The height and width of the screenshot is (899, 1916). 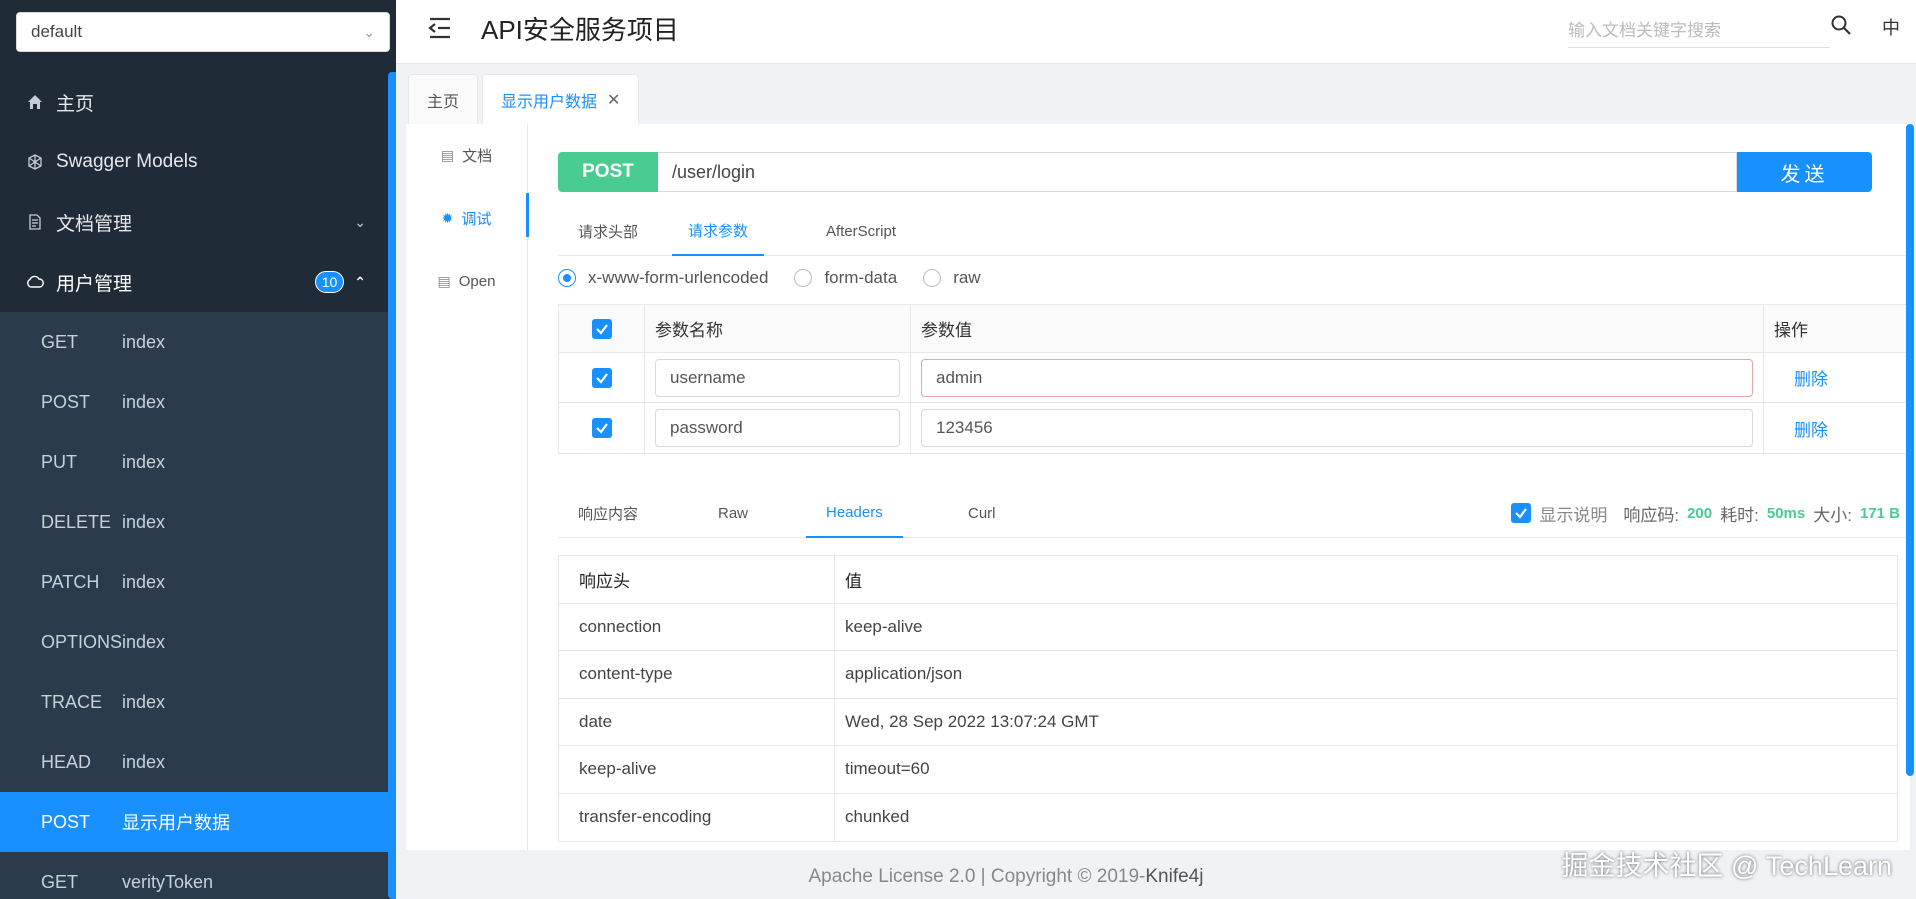 I want to click on header-value: application/json, so click(x=904, y=674).